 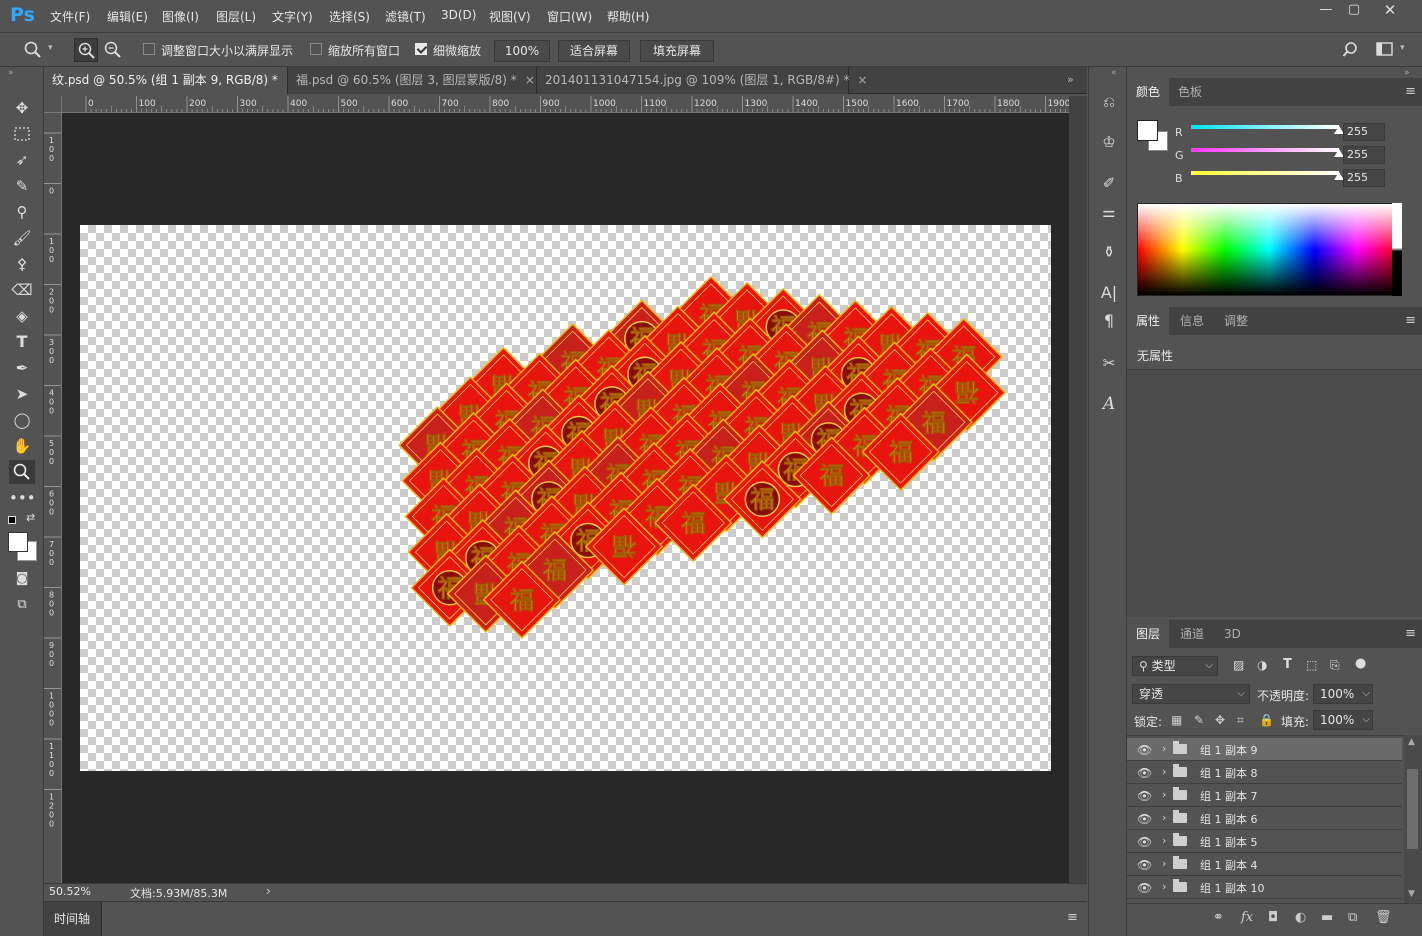 What do you see at coordinates (22, 420) in the screenshot?
I see `ellipse-tool-icon: ◯` at bounding box center [22, 420].